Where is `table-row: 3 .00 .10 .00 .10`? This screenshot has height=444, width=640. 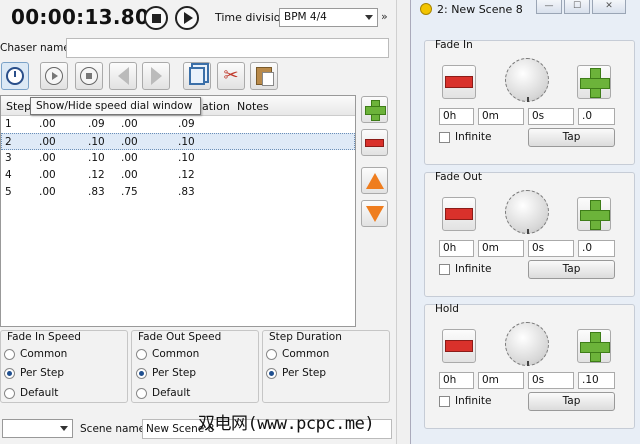 table-row: 3 .00 .10 .00 .10 is located at coordinates (178, 158).